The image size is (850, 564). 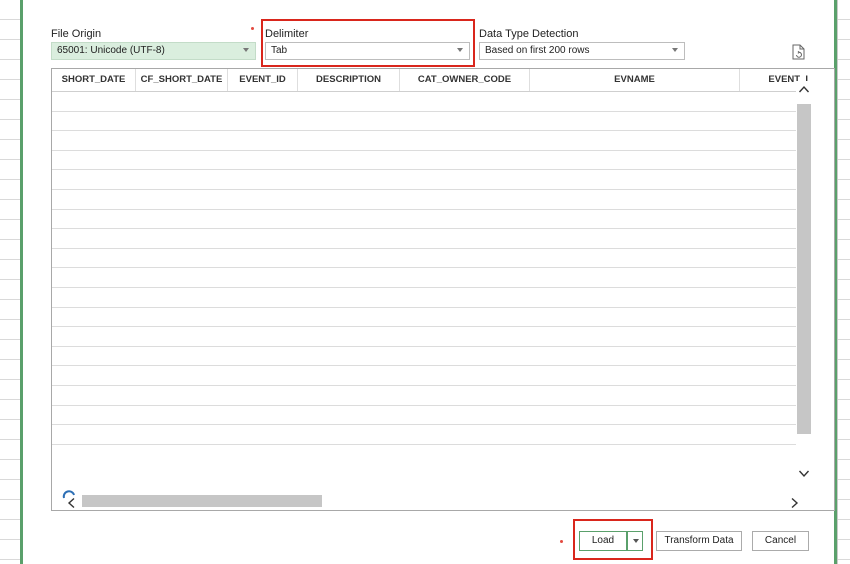 I want to click on scroll-down-icon, so click(x=804, y=474).